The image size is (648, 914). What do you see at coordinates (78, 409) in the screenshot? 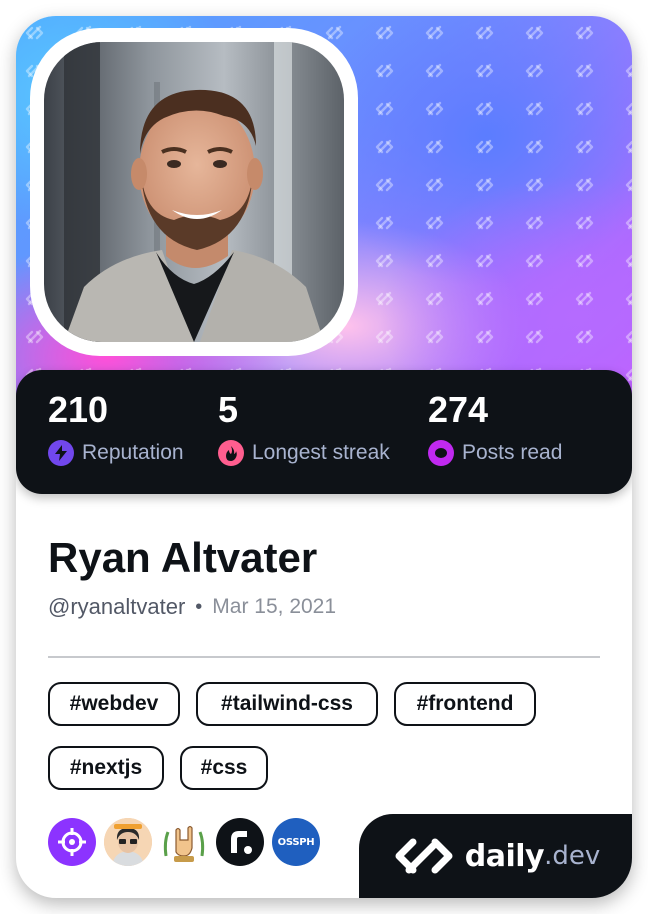
I see `stat-value: 210` at bounding box center [78, 409].